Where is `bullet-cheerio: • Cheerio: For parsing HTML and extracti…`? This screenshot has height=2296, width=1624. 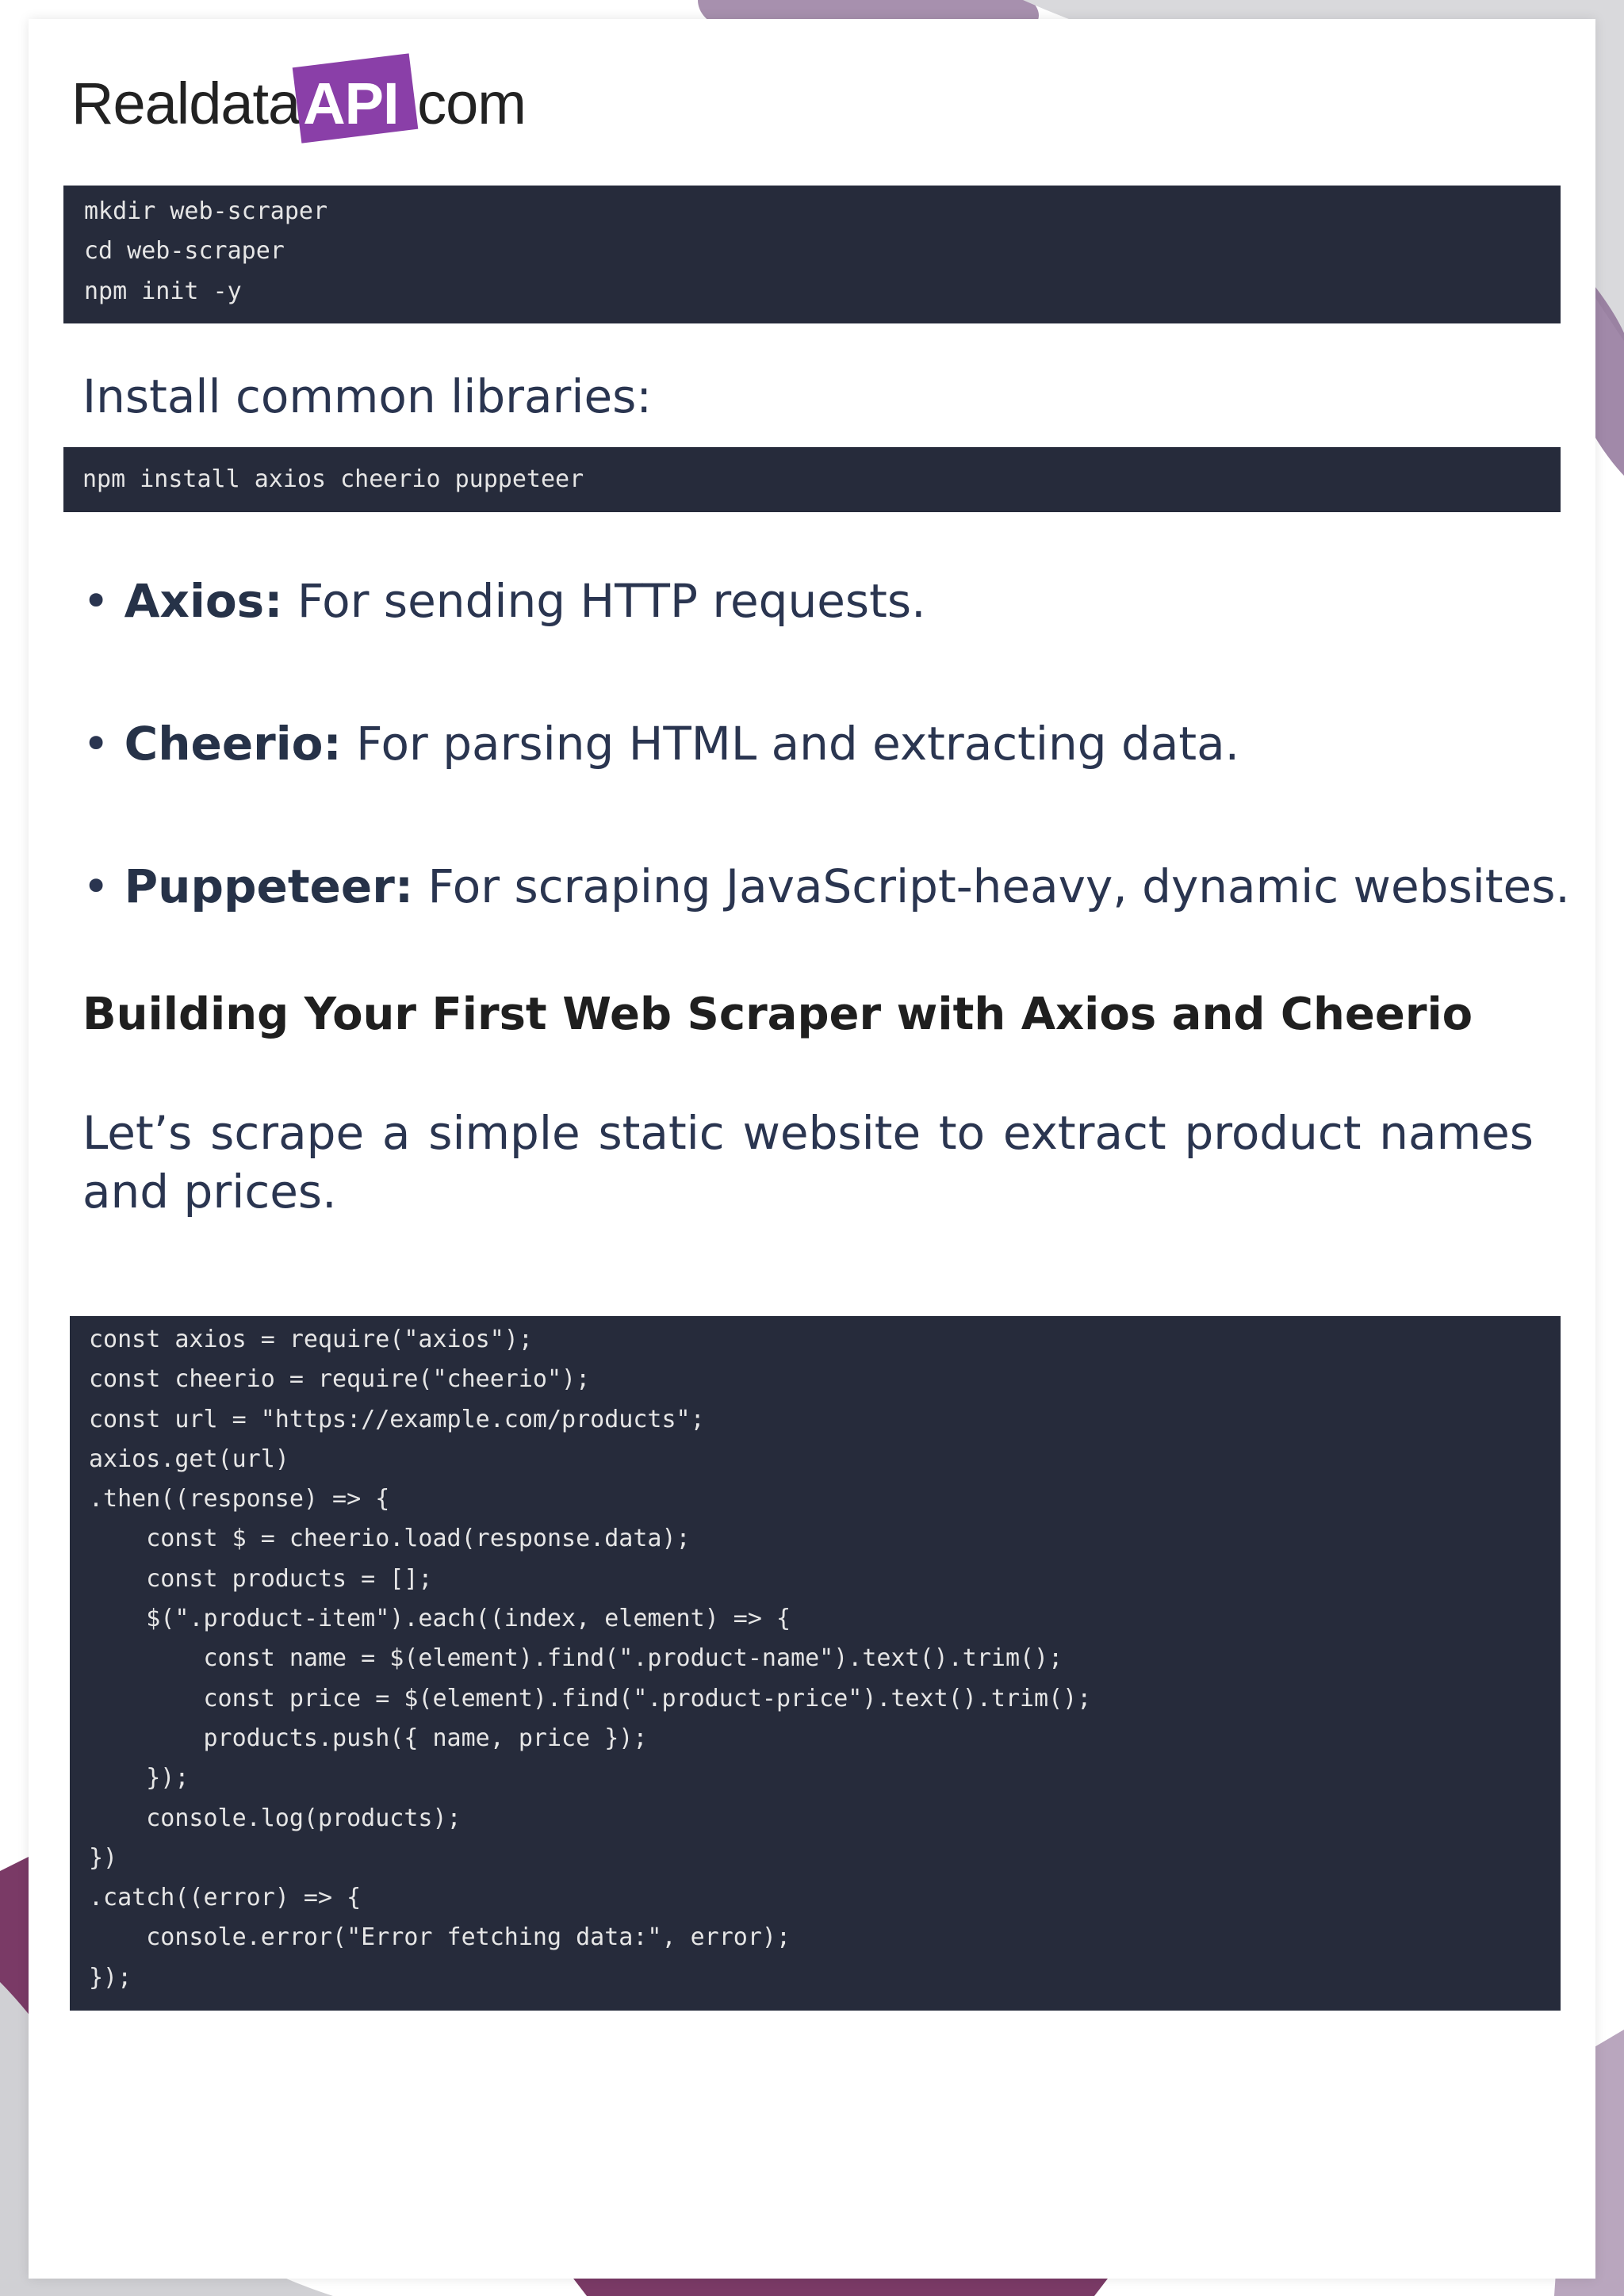 bullet-cheerio: • Cheerio: For parsing HTML and extracti… is located at coordinates (661, 744).